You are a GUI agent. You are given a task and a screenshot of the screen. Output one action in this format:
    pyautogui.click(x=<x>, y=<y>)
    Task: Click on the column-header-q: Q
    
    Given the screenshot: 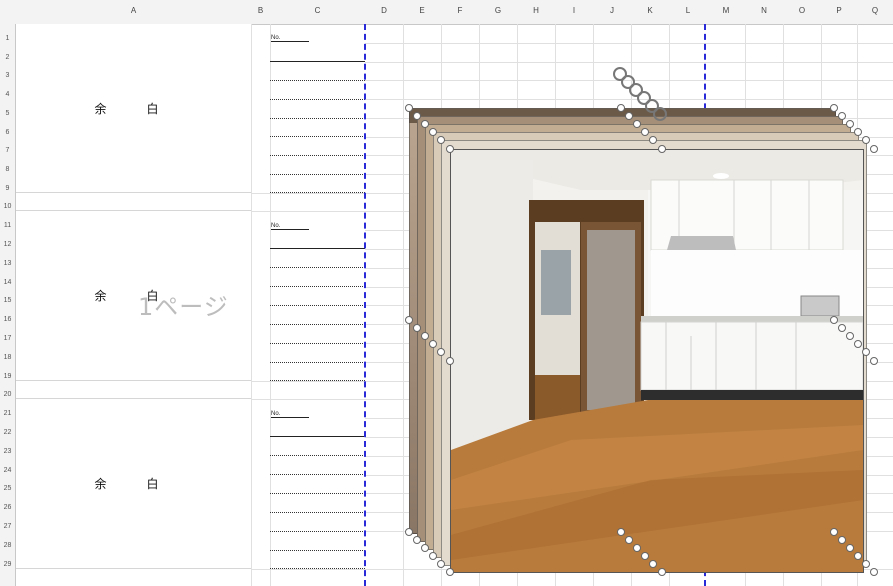 What is the action you would take?
    pyautogui.click(x=875, y=10)
    